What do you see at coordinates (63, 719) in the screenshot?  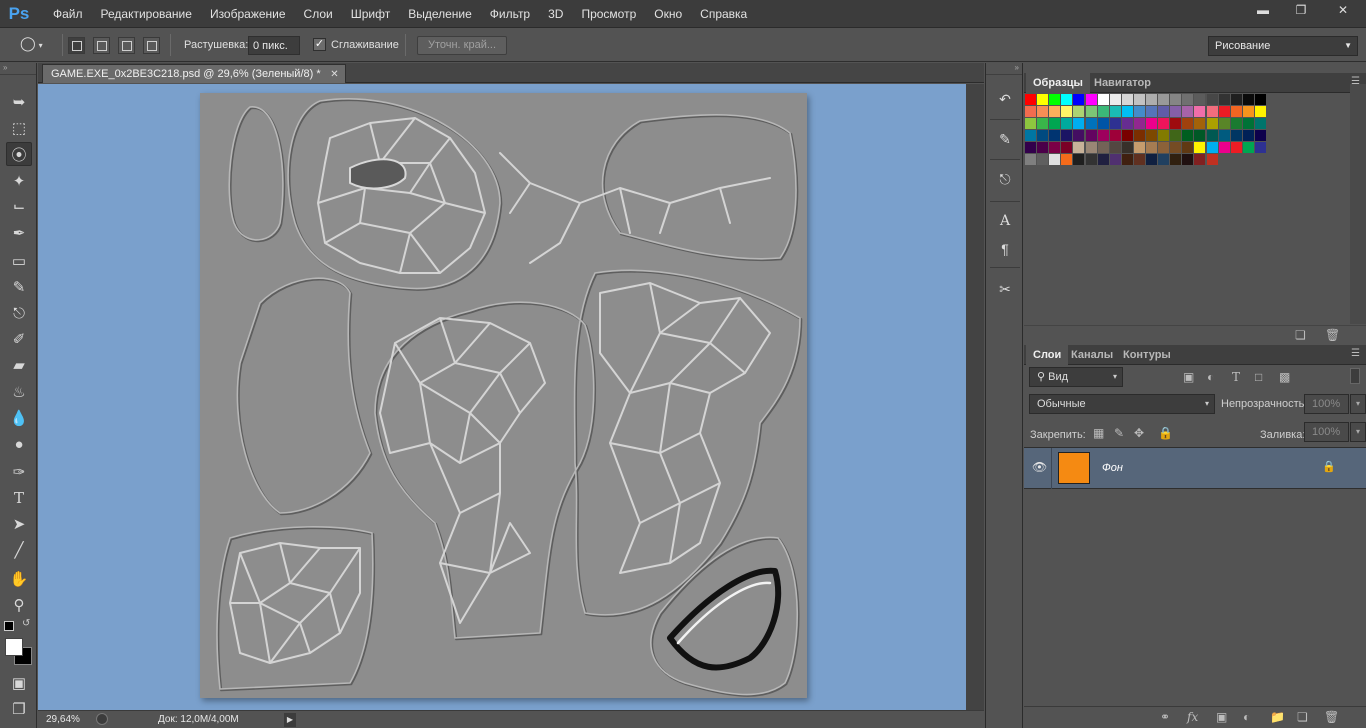 I see `zoom-level: 29,64%` at bounding box center [63, 719].